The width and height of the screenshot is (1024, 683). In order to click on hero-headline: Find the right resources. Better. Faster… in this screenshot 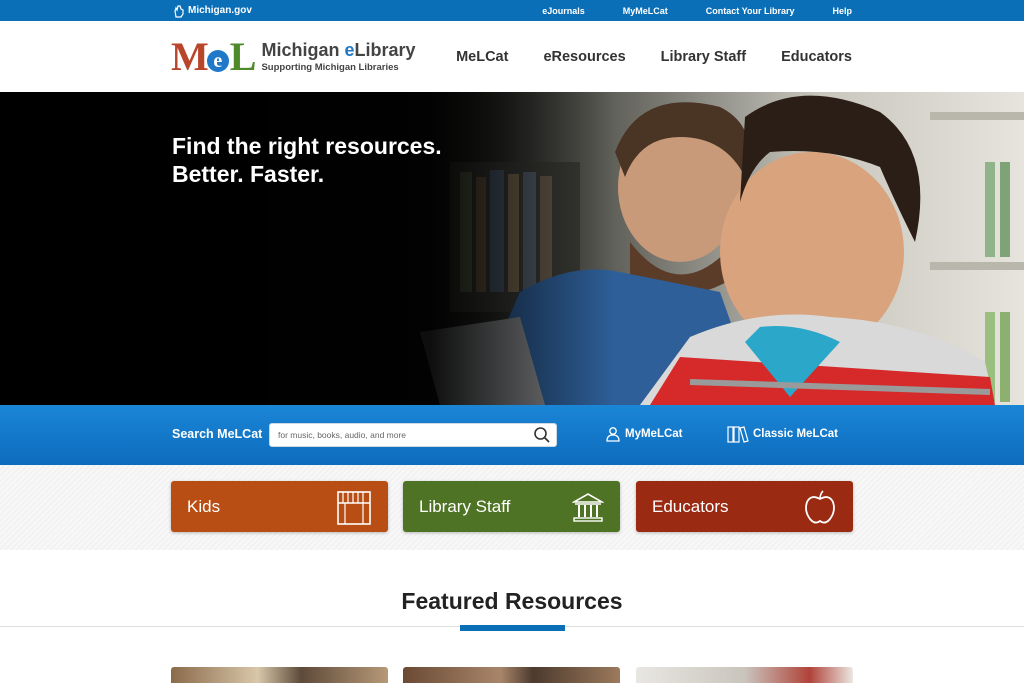, I will do `click(307, 160)`.